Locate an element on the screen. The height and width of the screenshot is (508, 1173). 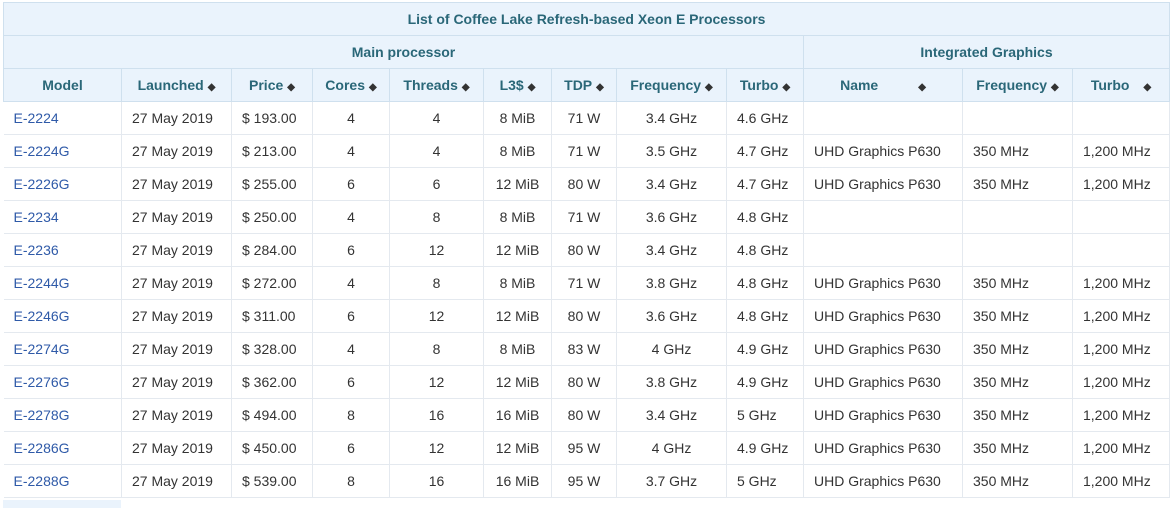
column-header-11: Turbo ◆ is located at coordinates (1121, 85).